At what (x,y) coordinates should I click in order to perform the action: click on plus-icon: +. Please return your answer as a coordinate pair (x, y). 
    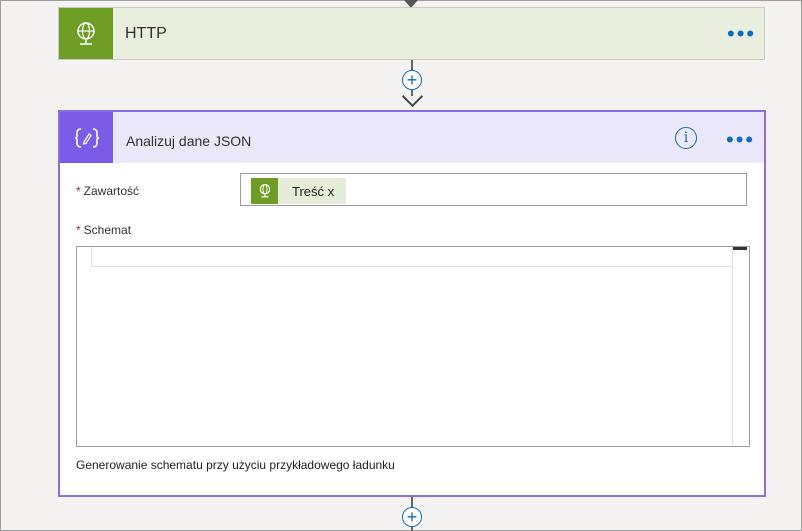
    Looking at the image, I should click on (412, 517).